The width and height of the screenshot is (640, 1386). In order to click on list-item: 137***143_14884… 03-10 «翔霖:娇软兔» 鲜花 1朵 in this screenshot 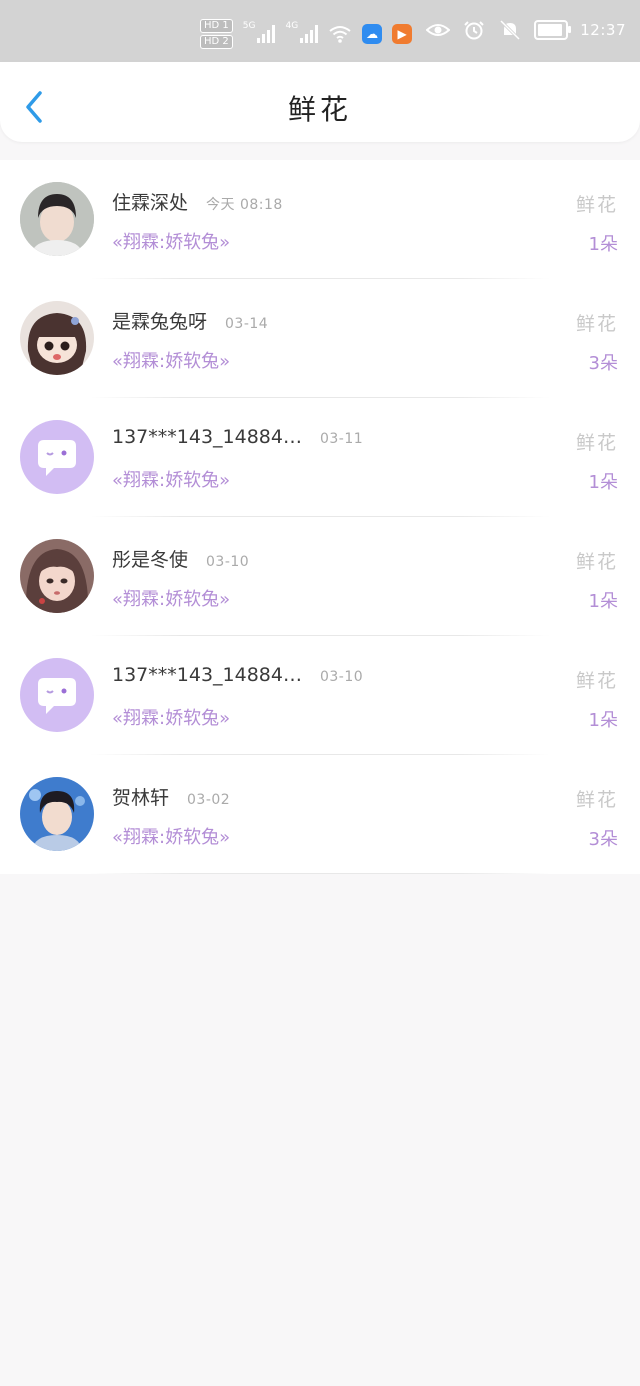, I will do `click(320, 695)`.